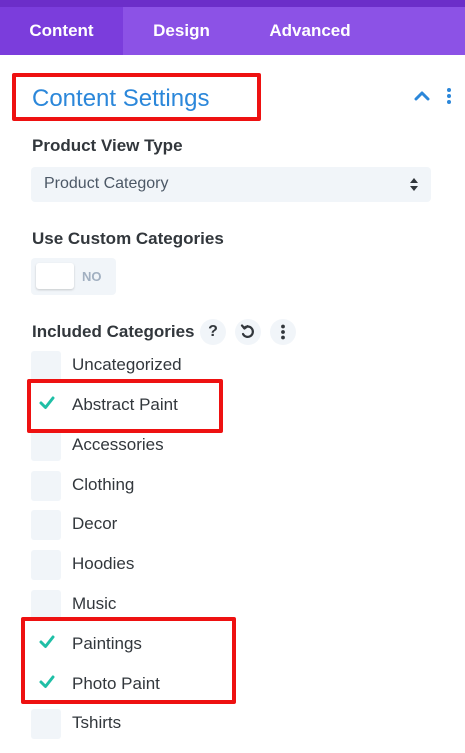 This screenshot has width=465, height=753. I want to click on settings-tab-bar: Content Design Advanced, so click(232, 27).